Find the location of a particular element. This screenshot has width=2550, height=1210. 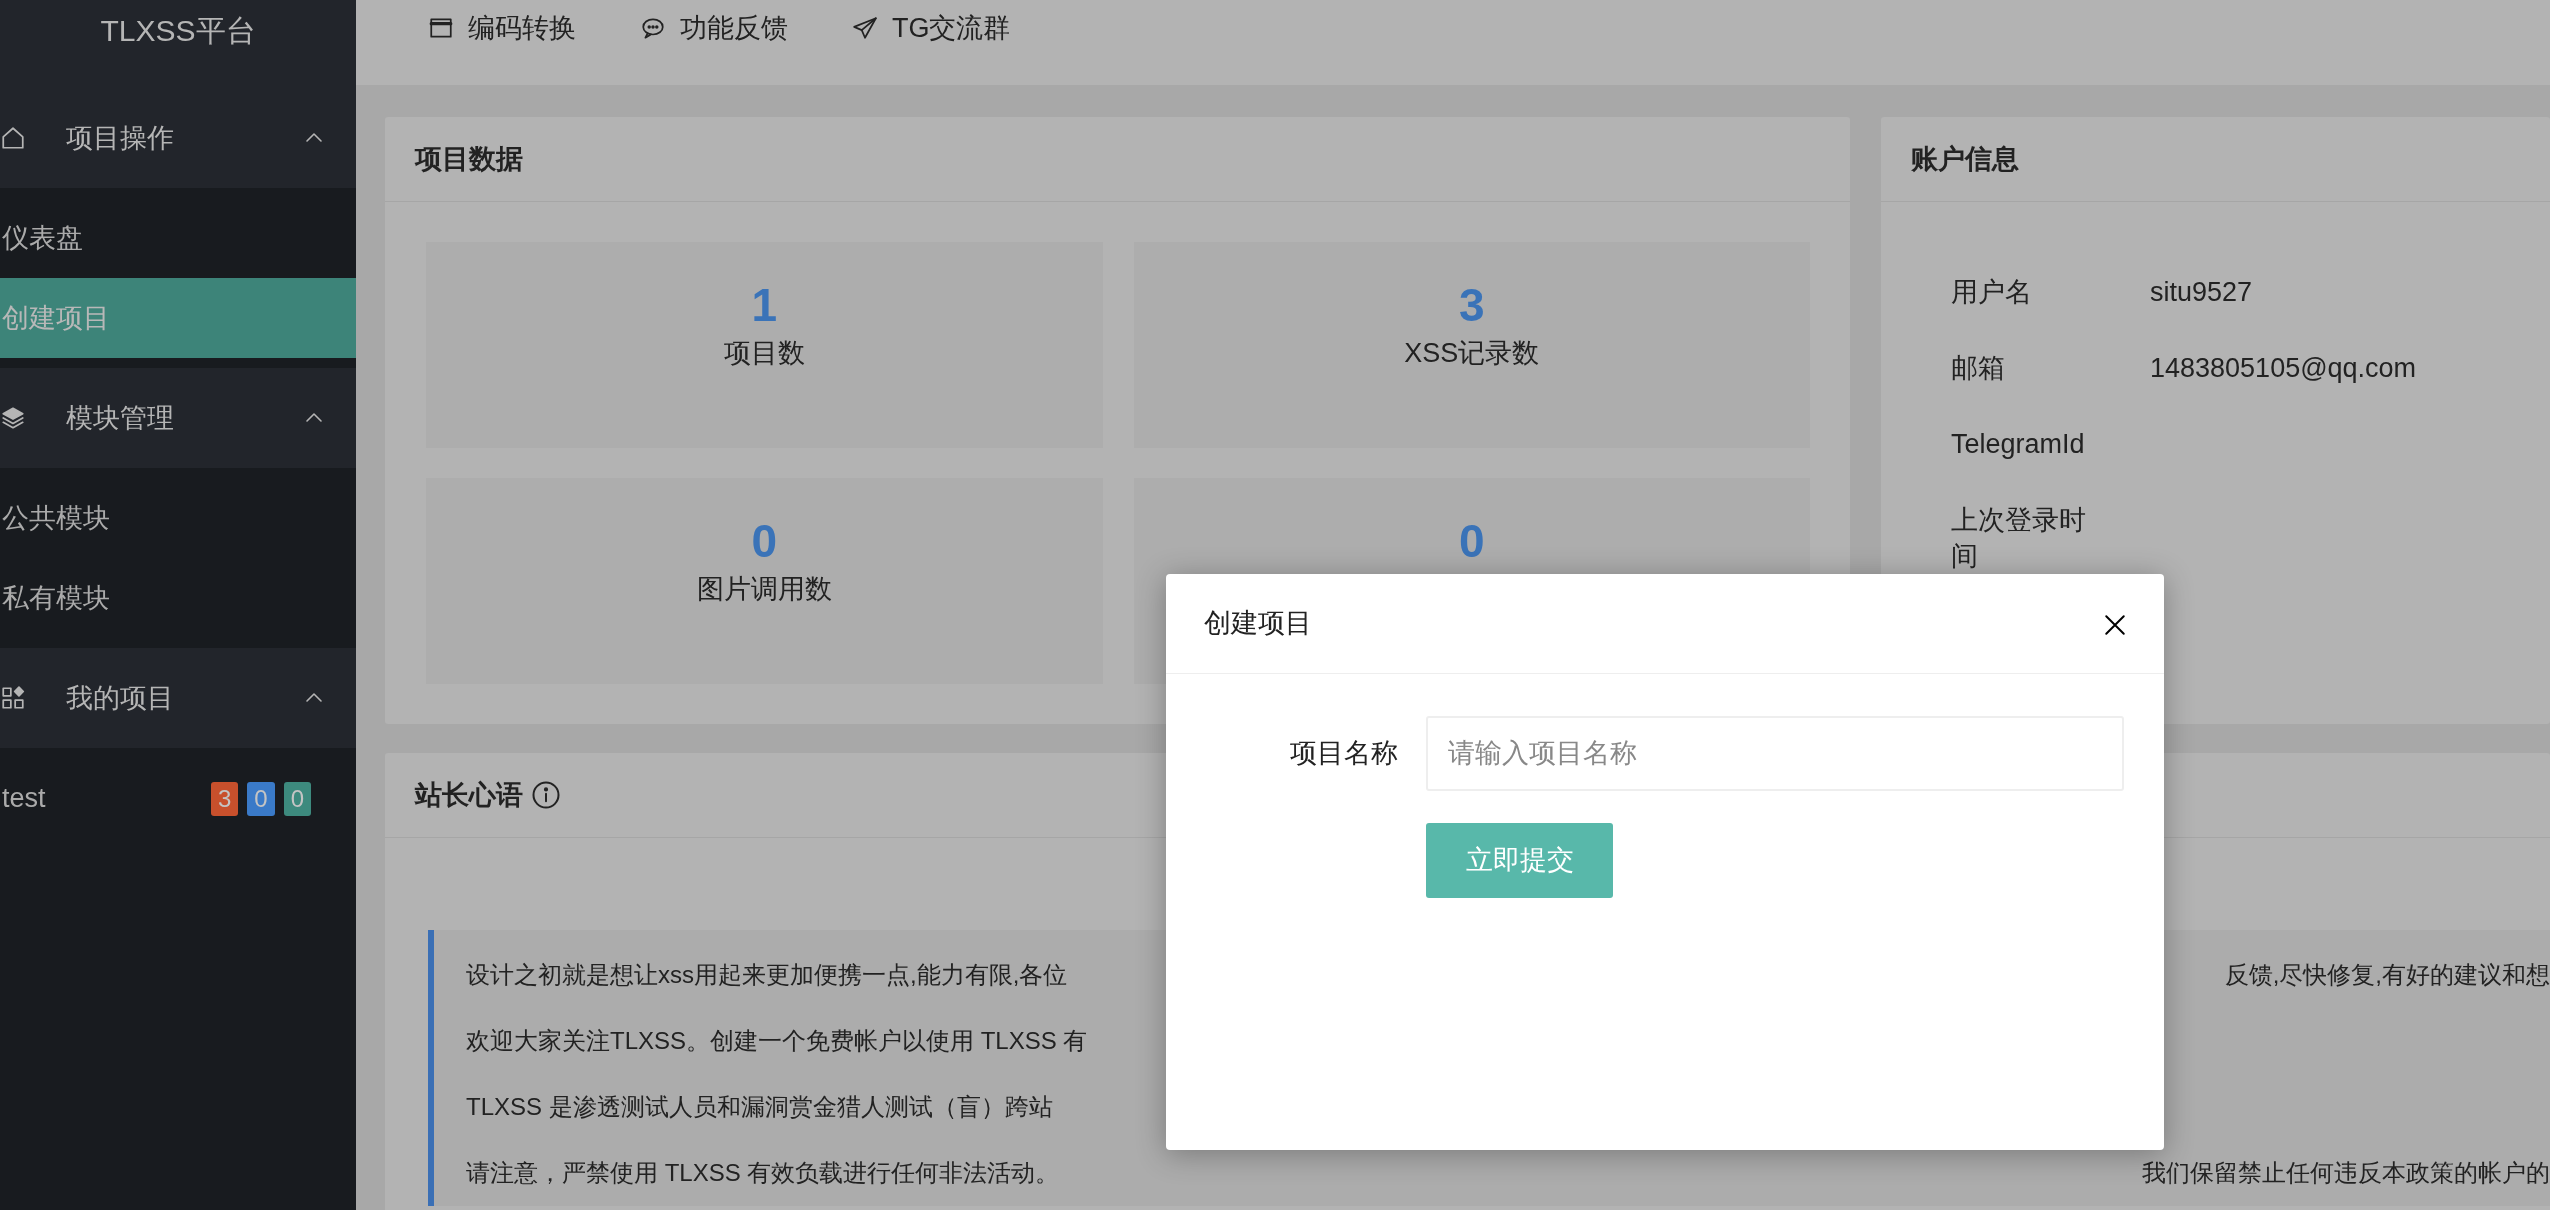

notice-text: TLXSS 是渗透测试人员和漏洞赏金猎人测试（盲）跨站 is located at coordinates (759, 1107).